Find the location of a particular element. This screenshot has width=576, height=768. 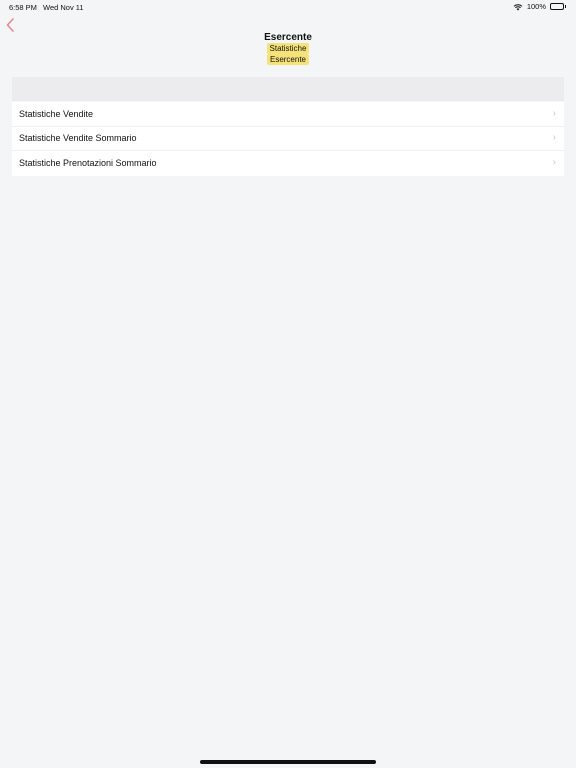

status-right: 100% is located at coordinates (539, 6).